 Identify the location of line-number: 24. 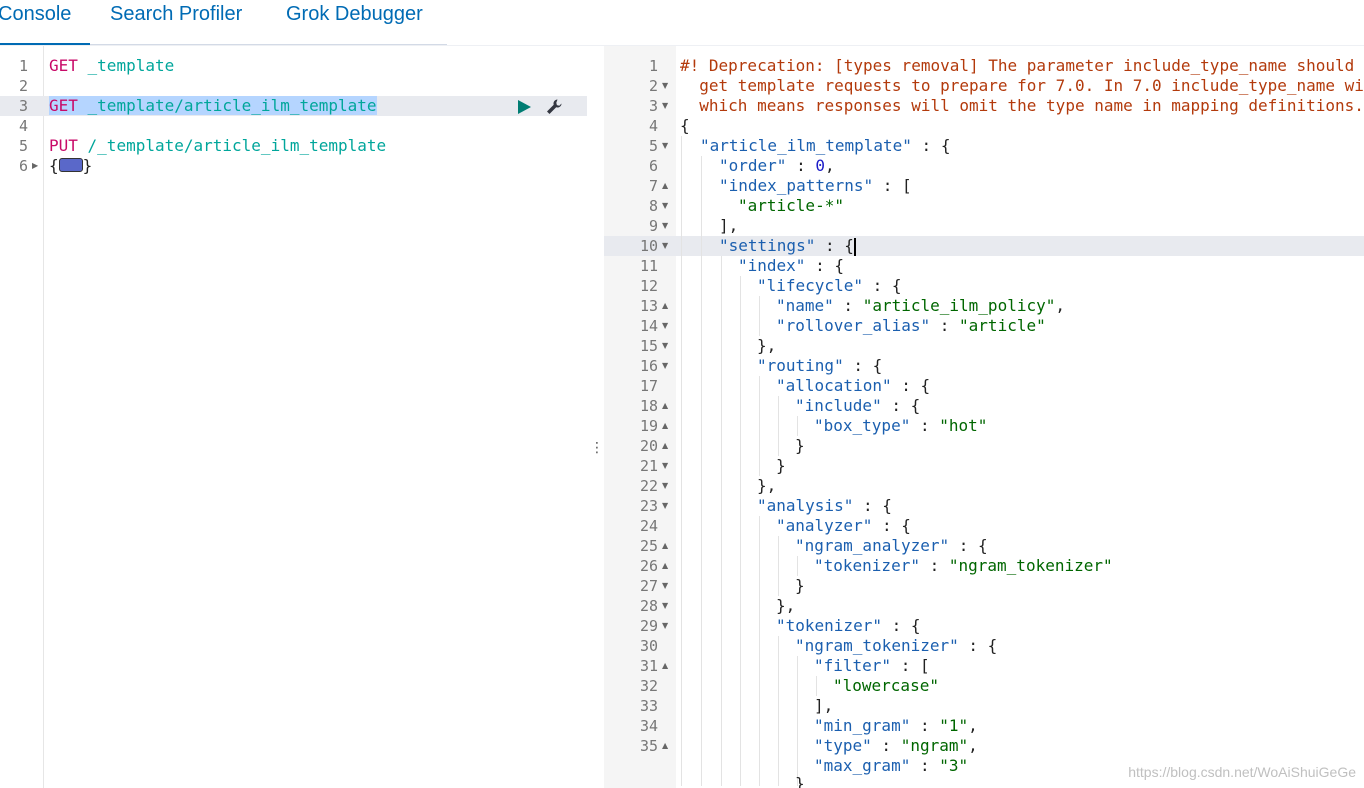
(648, 526).